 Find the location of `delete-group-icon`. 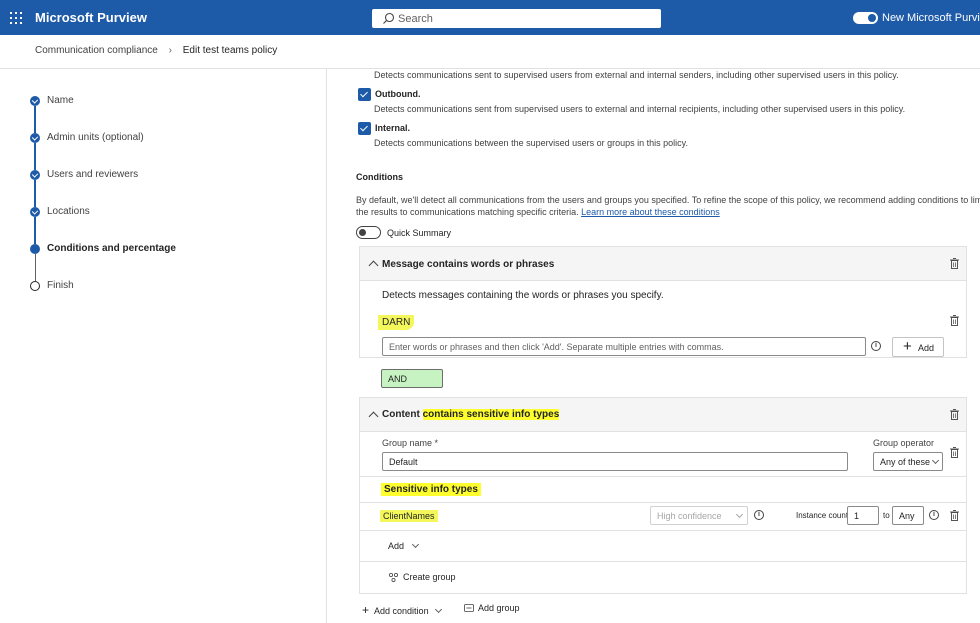

delete-group-icon is located at coordinates (954, 452).